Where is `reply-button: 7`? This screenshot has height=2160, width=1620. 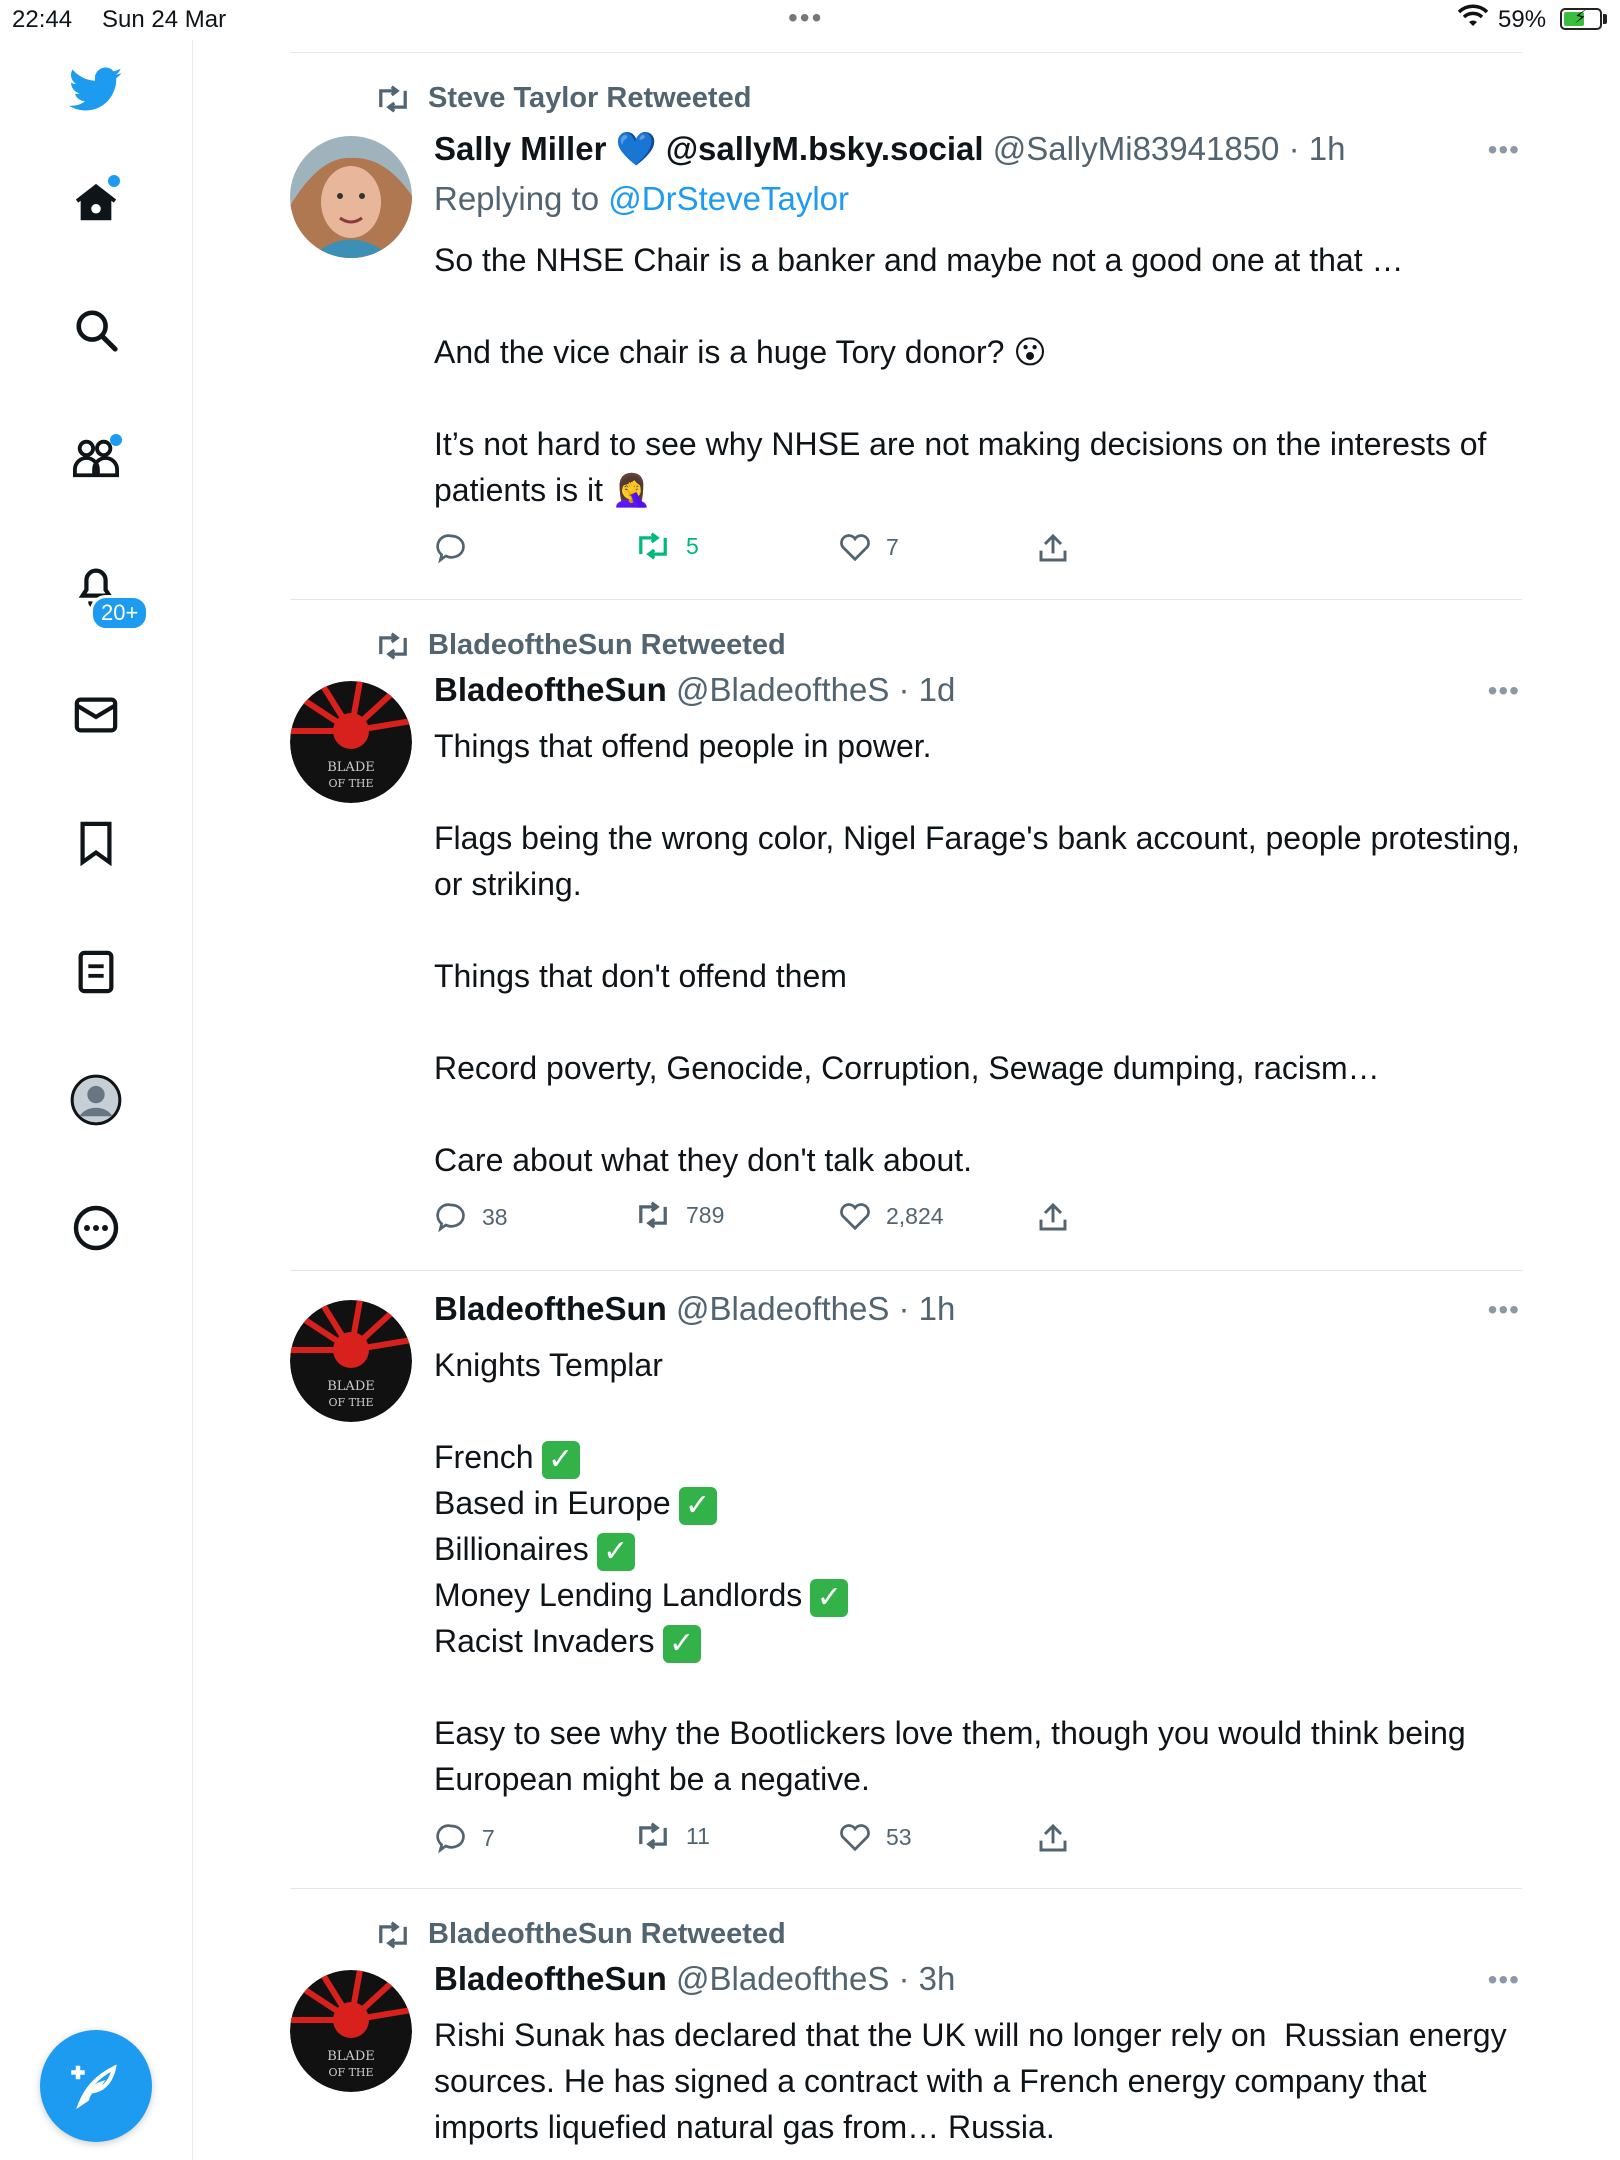
reply-button: 7 is located at coordinates (464, 1838).